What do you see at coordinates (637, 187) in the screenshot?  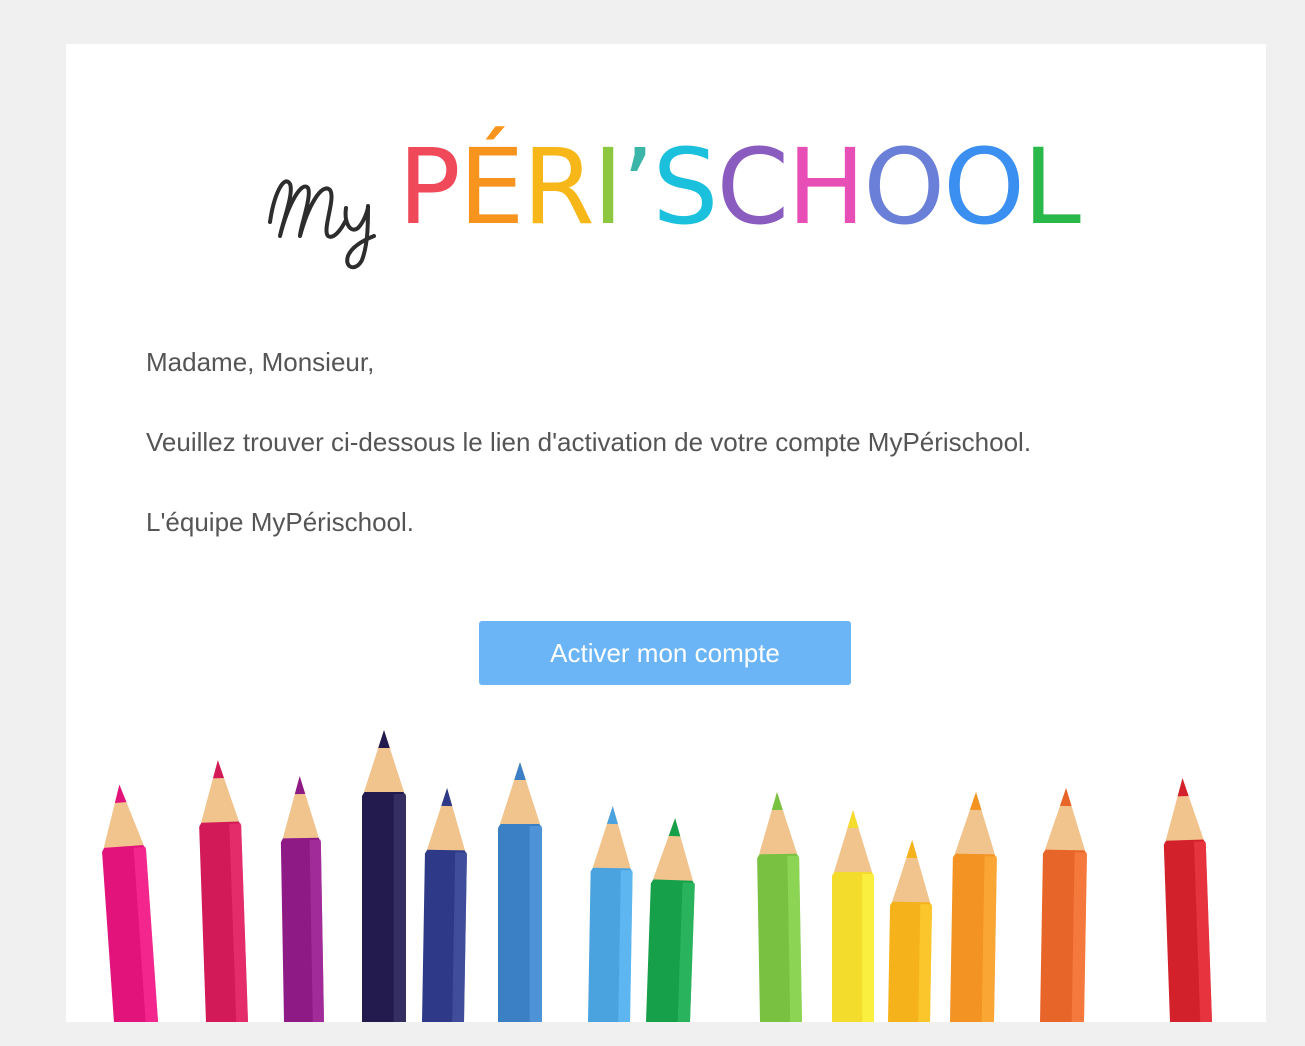 I see `logo-letter: ’` at bounding box center [637, 187].